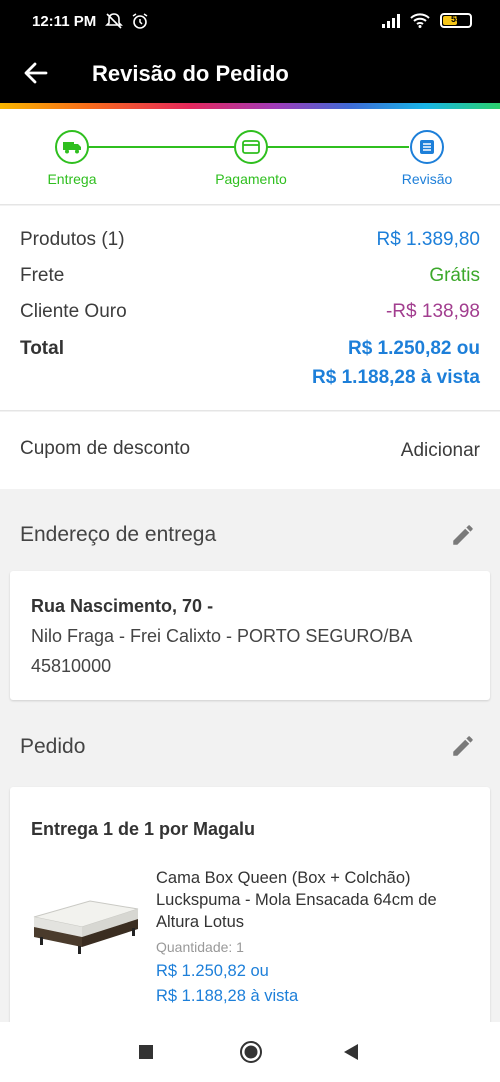 The width and height of the screenshot is (500, 1082). What do you see at coordinates (86, 927) in the screenshot?
I see `product-image-bed` at bounding box center [86, 927].